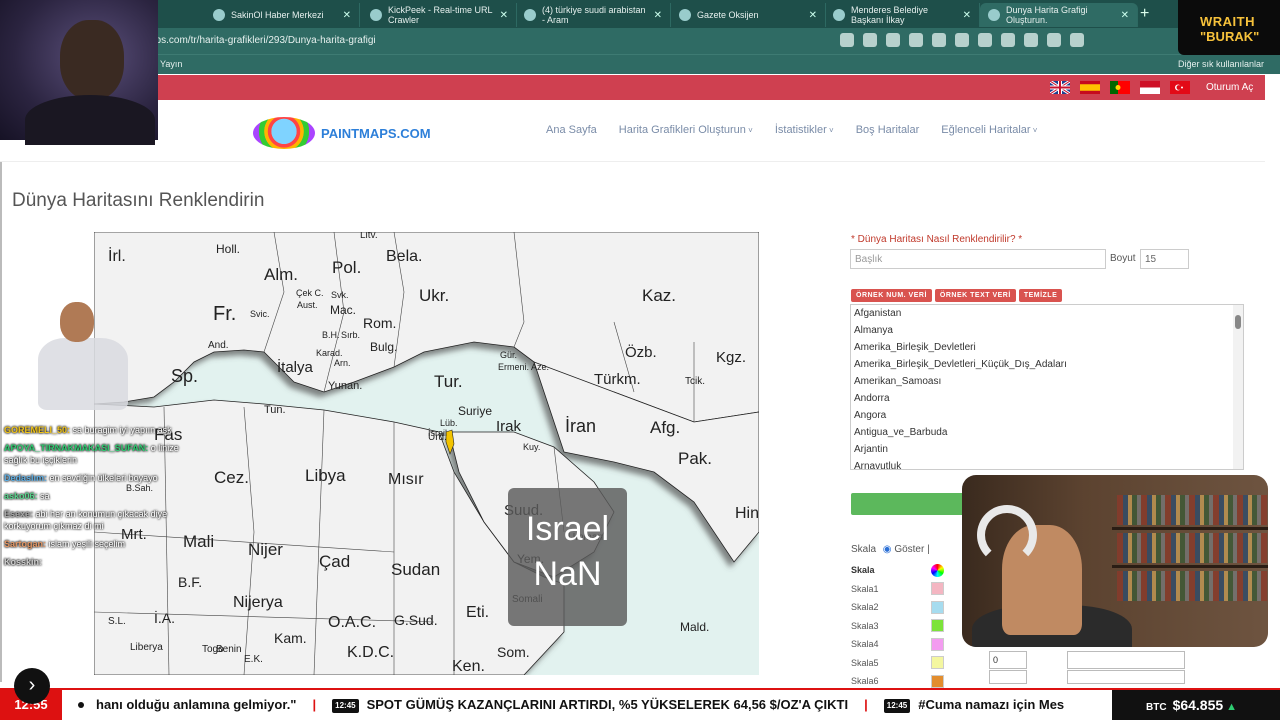 The image size is (1280, 720). I want to click on ticker-stamp: 12:45, so click(897, 705).